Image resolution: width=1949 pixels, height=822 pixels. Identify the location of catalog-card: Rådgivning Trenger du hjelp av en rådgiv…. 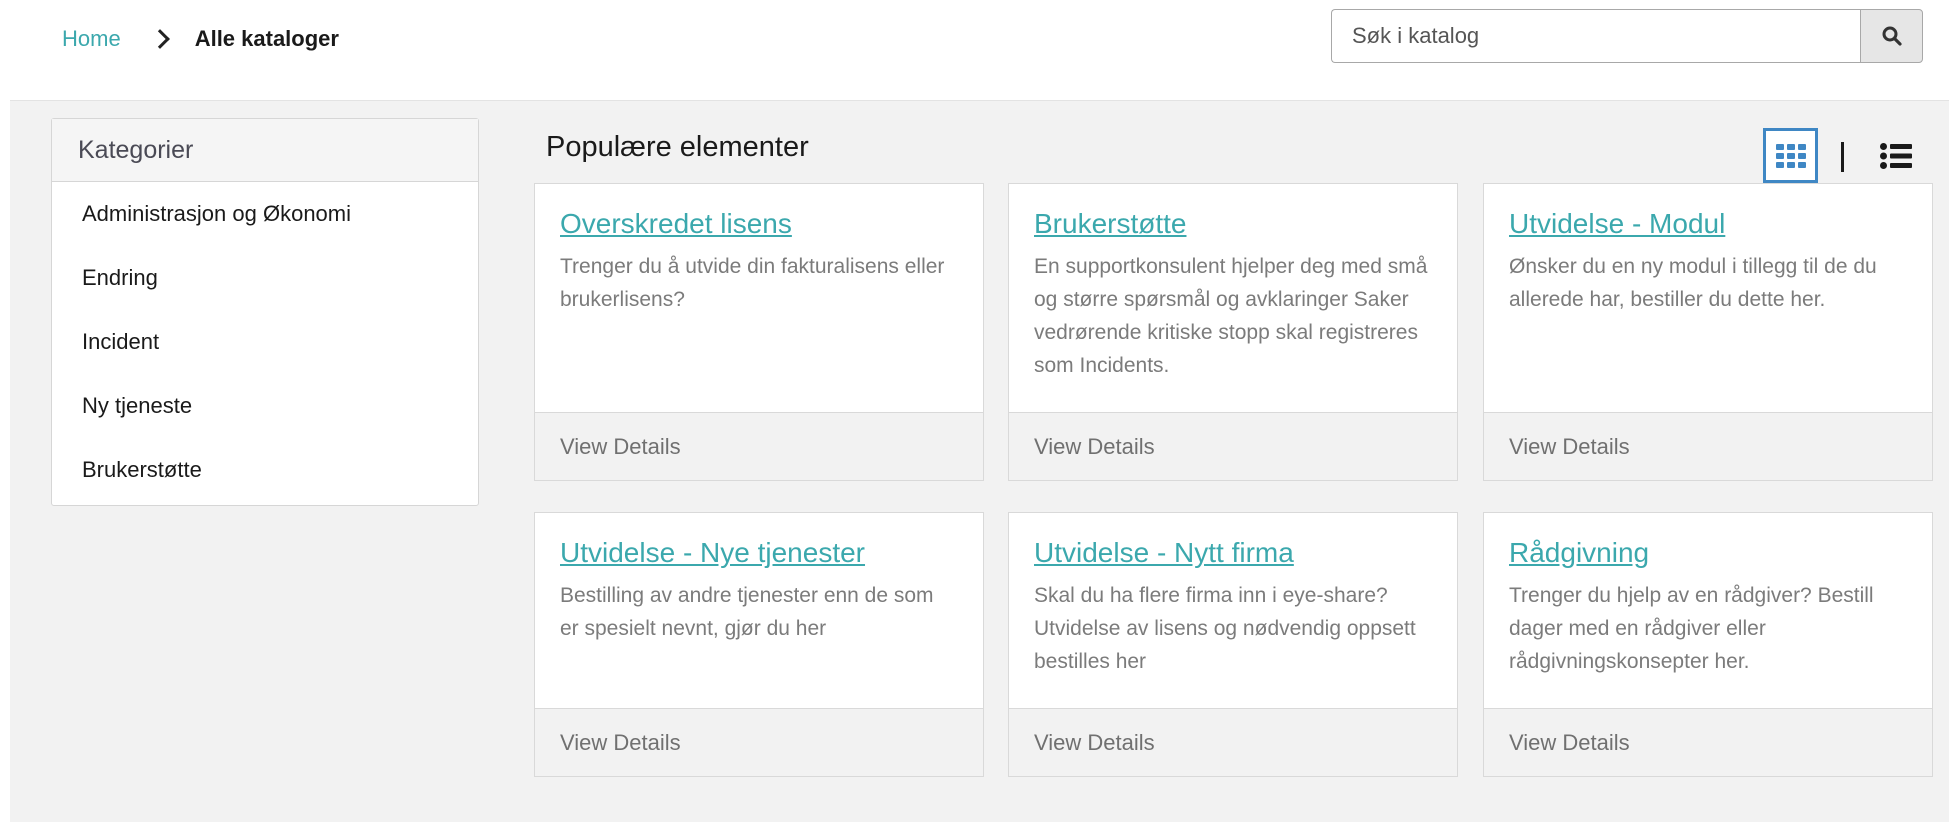
(1708, 644).